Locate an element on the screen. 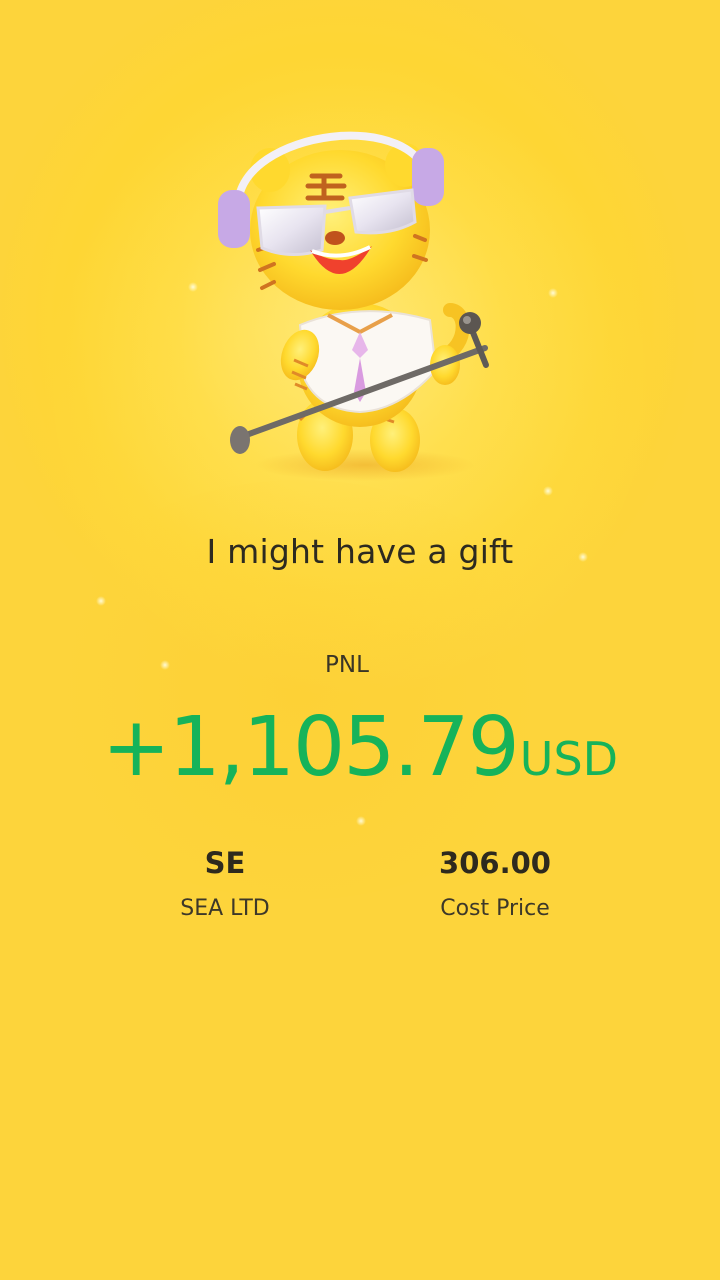  cost-price-label: Cost Price is located at coordinates (495, 908).